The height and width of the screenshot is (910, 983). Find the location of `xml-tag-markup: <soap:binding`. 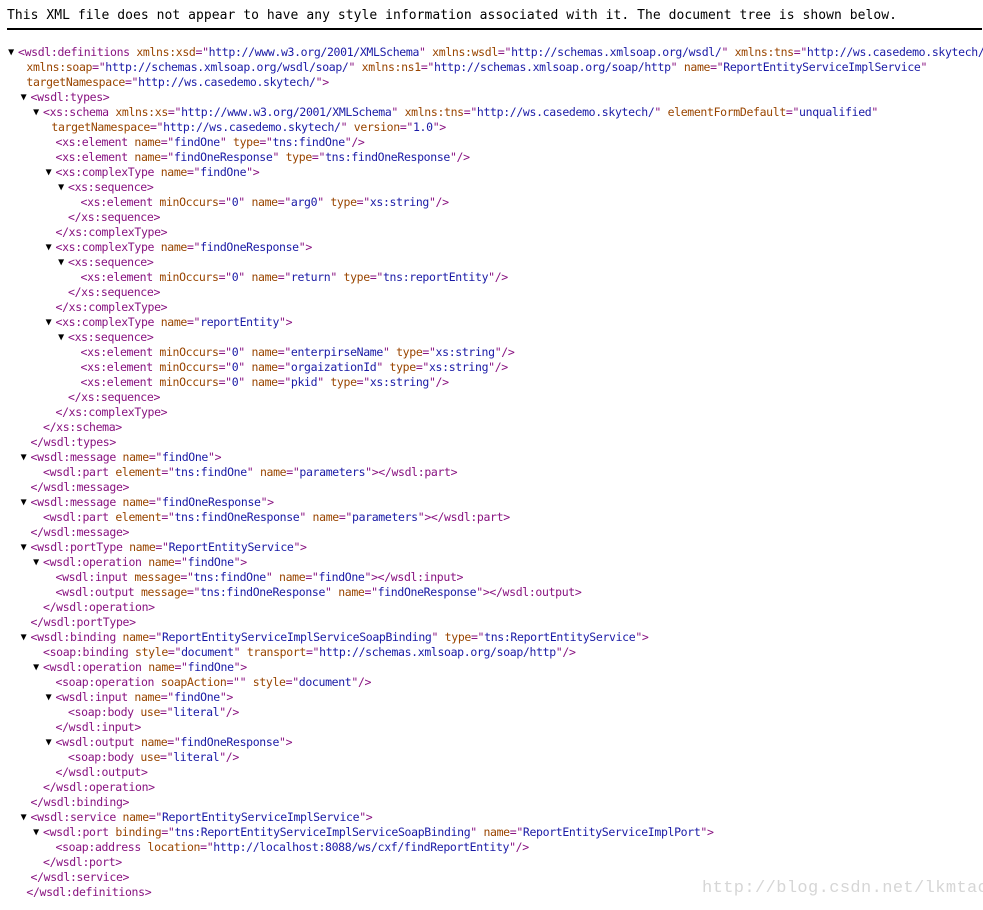

xml-tag-markup: <soap:binding is located at coordinates (89, 652).